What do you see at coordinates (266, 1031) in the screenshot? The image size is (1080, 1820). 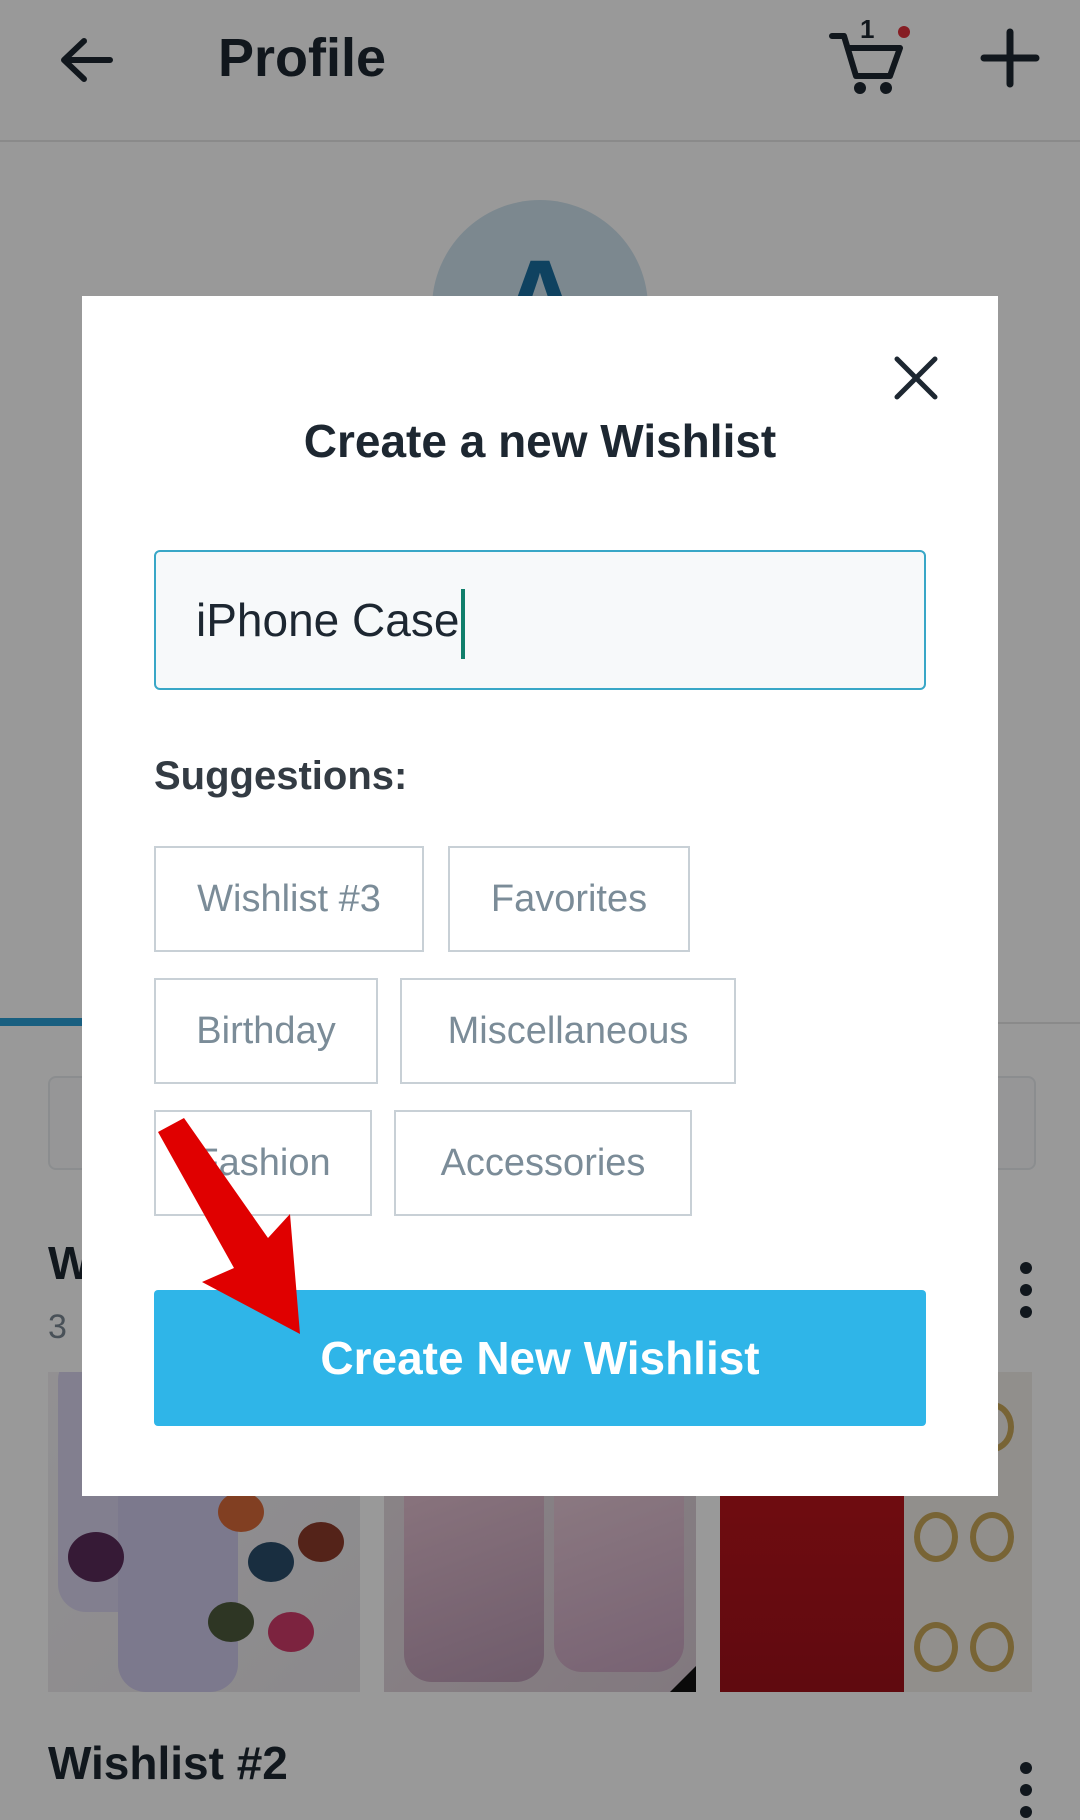 I see `suggestion-chip-birthday: Birthday` at bounding box center [266, 1031].